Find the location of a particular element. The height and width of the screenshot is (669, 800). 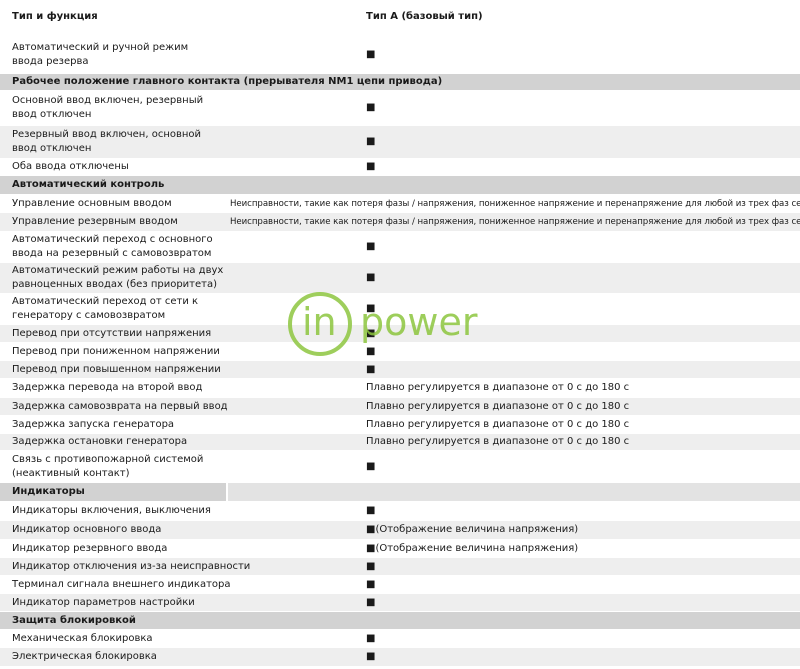

feature-label-line: Терминал сигнала внешнего индикатора is located at coordinates (121, 584).